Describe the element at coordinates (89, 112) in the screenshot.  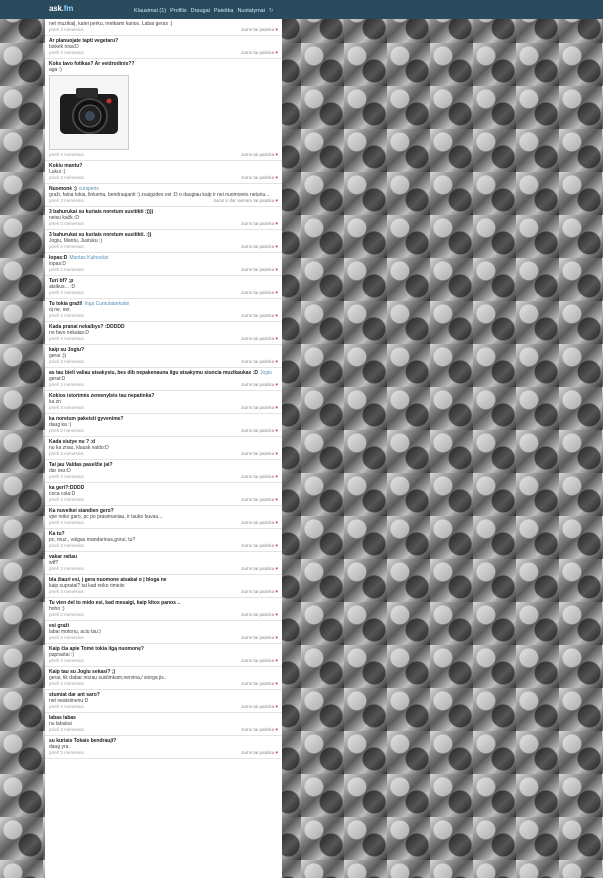
I see `camera-photo` at that location.